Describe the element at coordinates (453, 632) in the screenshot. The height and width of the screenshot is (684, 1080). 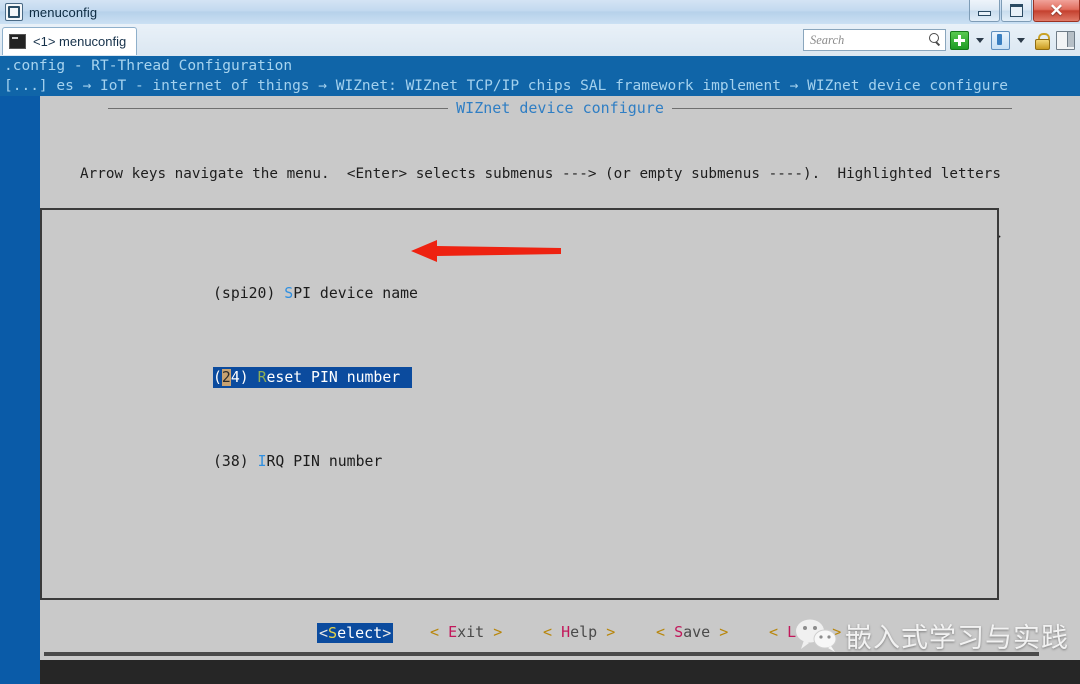
I see `hotkey: E` at that location.